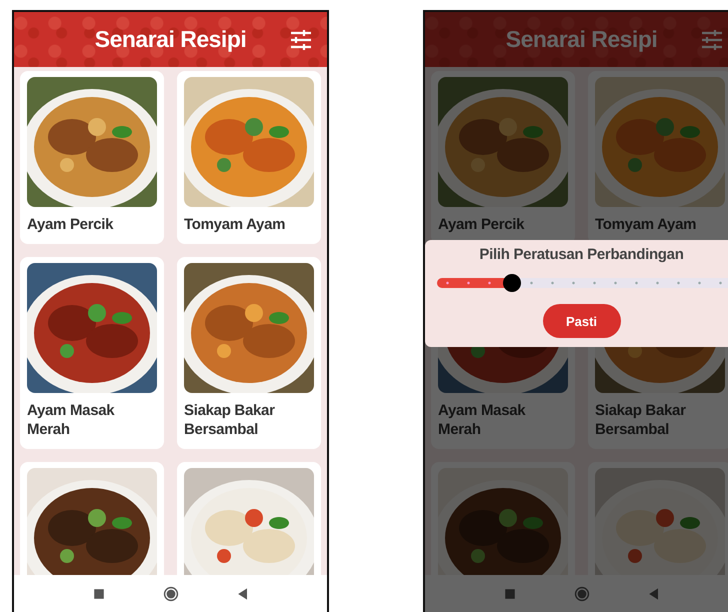  Describe the element at coordinates (249, 157) in the screenshot. I see `recipe-card: Tomyam Ayam` at that location.